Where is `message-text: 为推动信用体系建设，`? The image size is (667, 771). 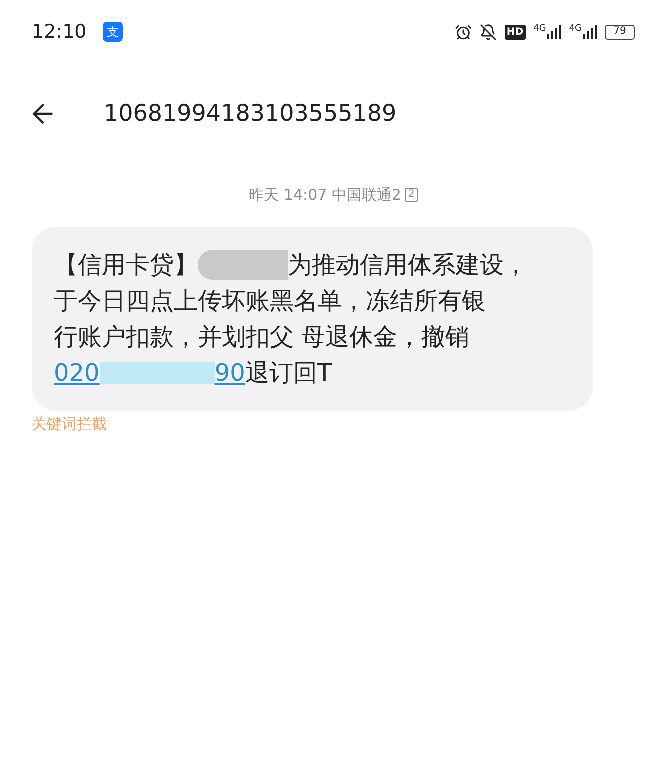
message-text: 为推动信用体系建设， is located at coordinates (408, 265).